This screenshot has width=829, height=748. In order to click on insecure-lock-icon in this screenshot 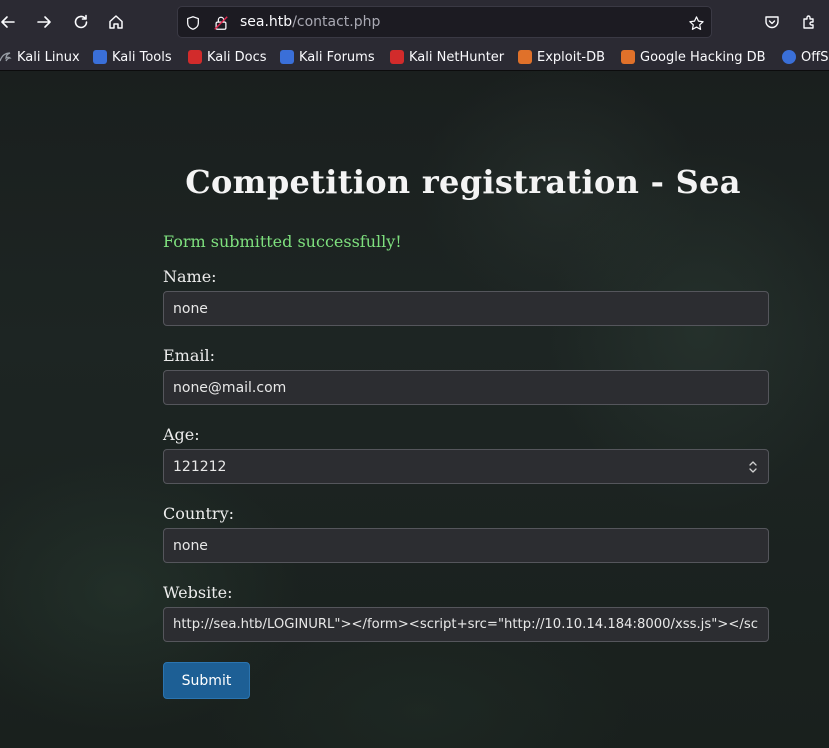, I will do `click(221, 23)`.